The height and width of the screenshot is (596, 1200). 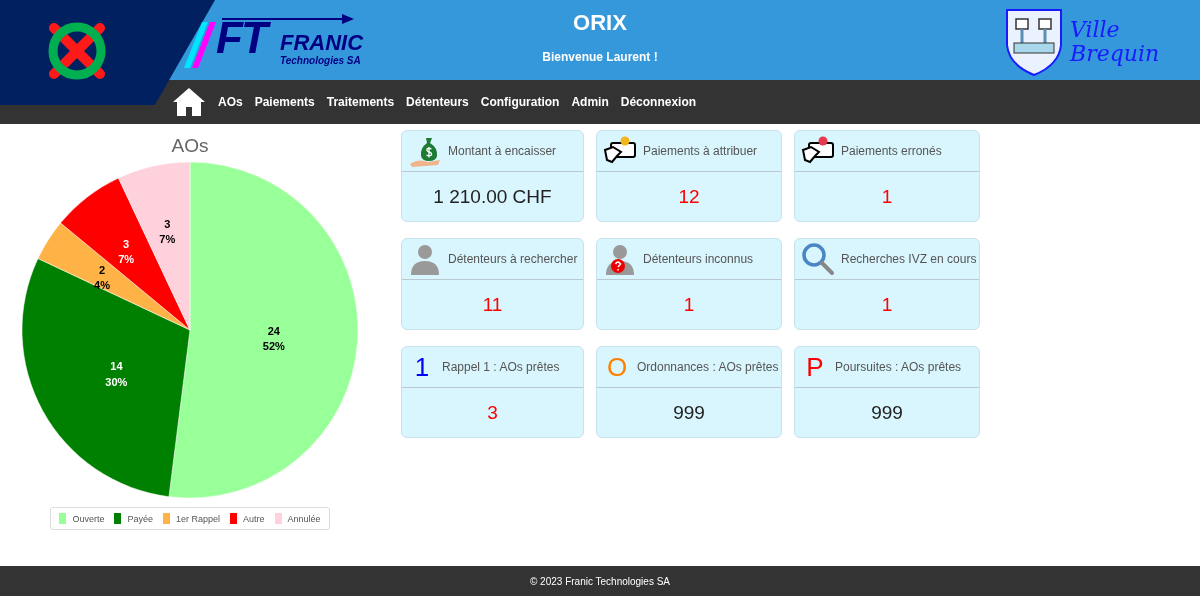 What do you see at coordinates (698, 259) in the screenshot?
I see `card-label: Détenteurs inconnus` at bounding box center [698, 259].